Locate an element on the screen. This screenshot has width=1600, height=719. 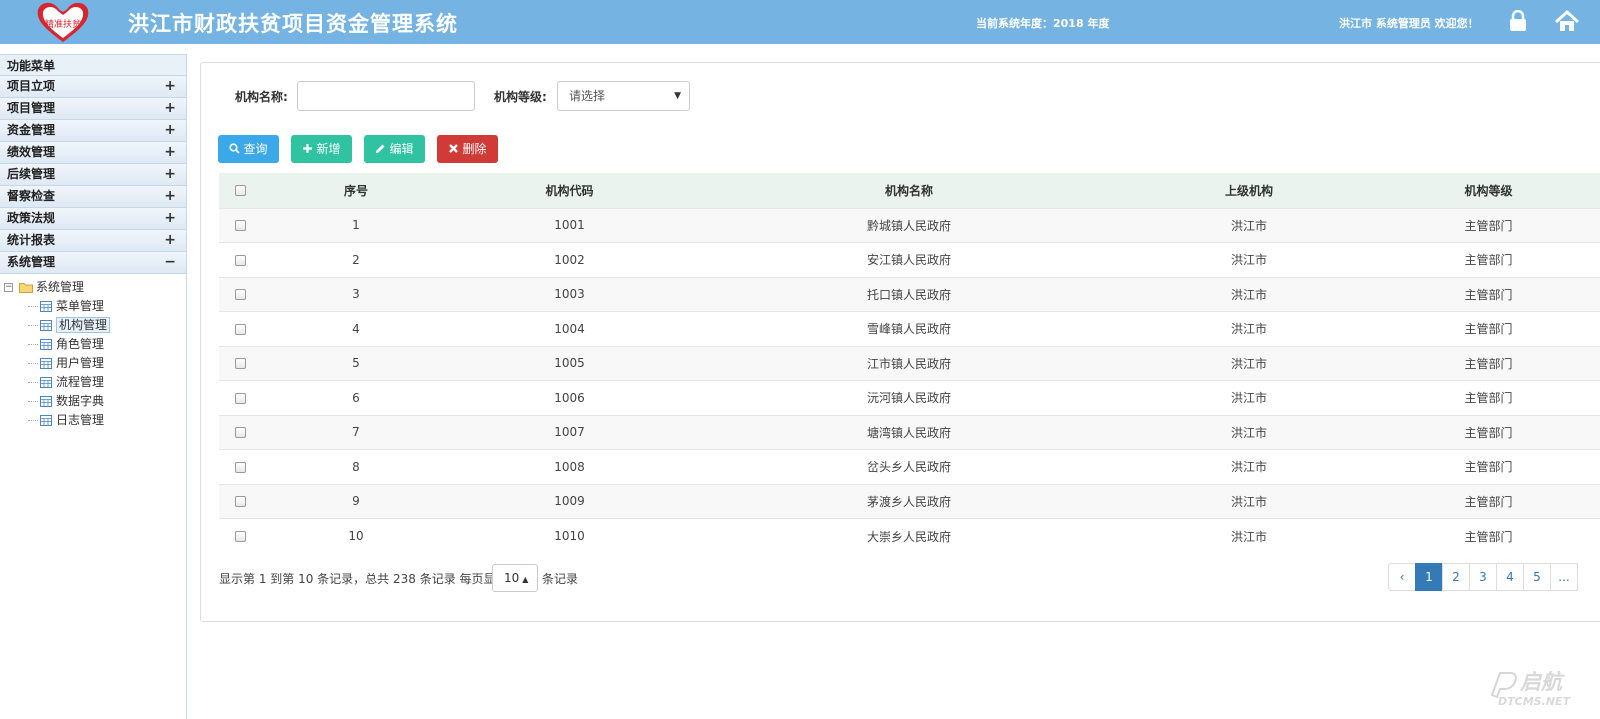
tree-root-system: − 系统管理 is located at coordinates (93, 287).